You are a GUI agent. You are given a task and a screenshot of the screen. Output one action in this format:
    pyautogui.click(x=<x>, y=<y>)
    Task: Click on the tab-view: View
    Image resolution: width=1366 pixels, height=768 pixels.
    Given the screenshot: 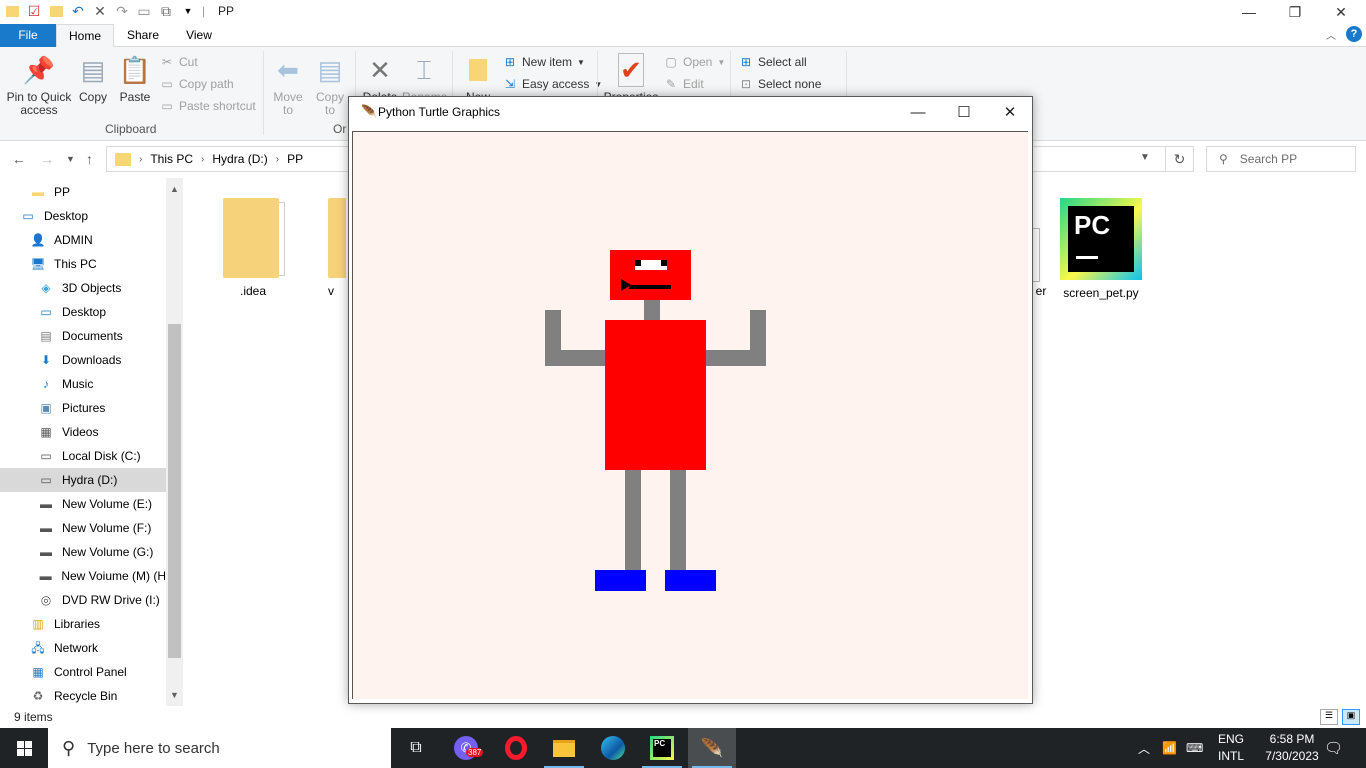 What is the action you would take?
    pyautogui.click(x=199, y=35)
    